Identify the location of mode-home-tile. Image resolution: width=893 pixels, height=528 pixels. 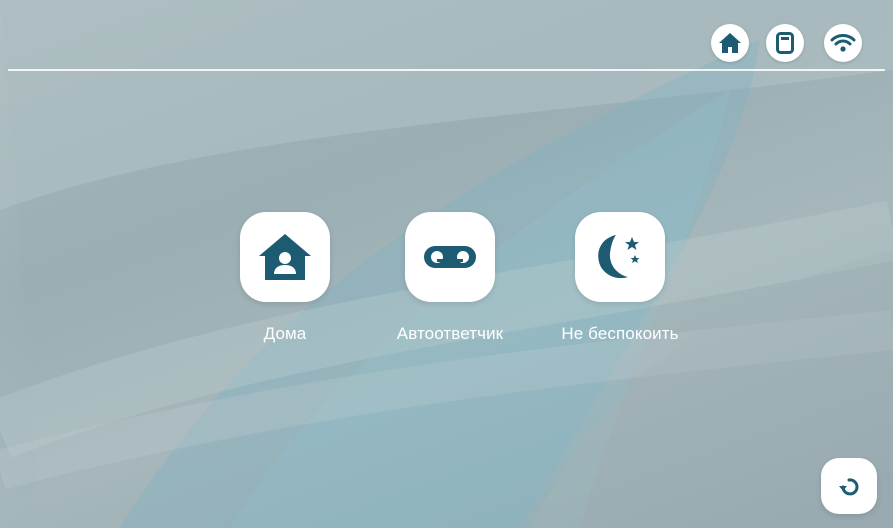
(285, 257).